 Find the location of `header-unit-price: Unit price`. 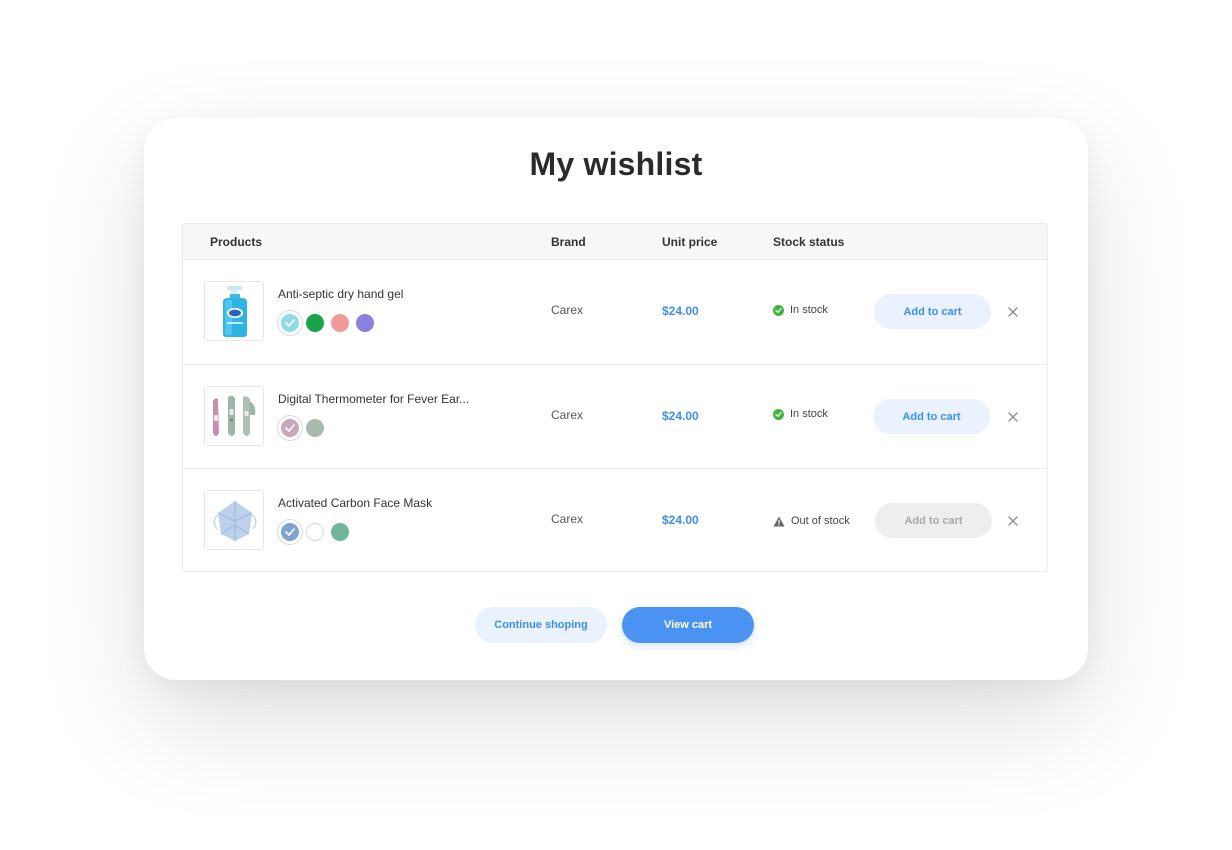

header-unit-price: Unit price is located at coordinates (690, 242).